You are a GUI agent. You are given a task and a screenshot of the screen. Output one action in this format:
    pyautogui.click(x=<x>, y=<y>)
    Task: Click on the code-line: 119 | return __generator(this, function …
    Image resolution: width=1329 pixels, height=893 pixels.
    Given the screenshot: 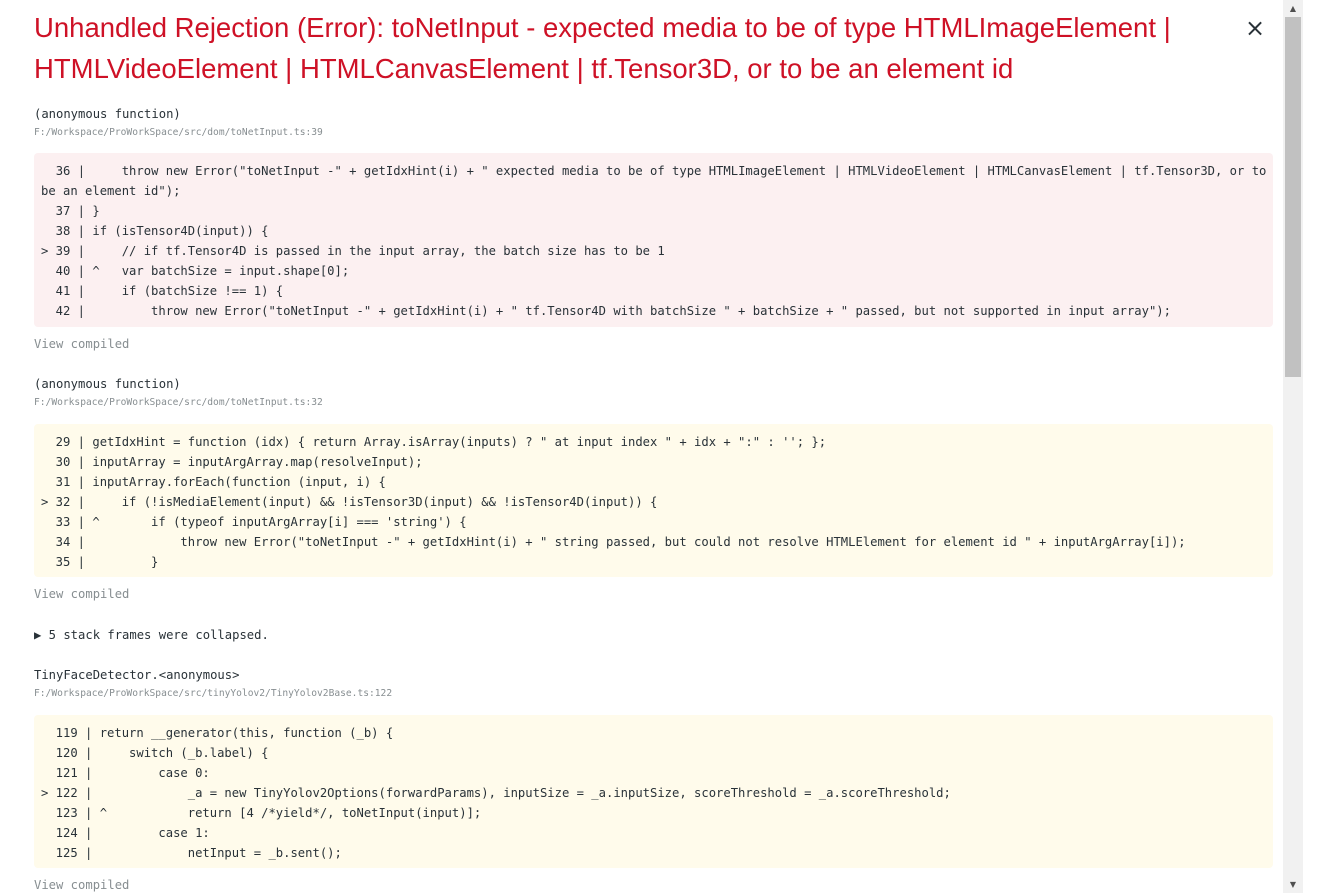 What is the action you would take?
    pyautogui.click(x=217, y=733)
    